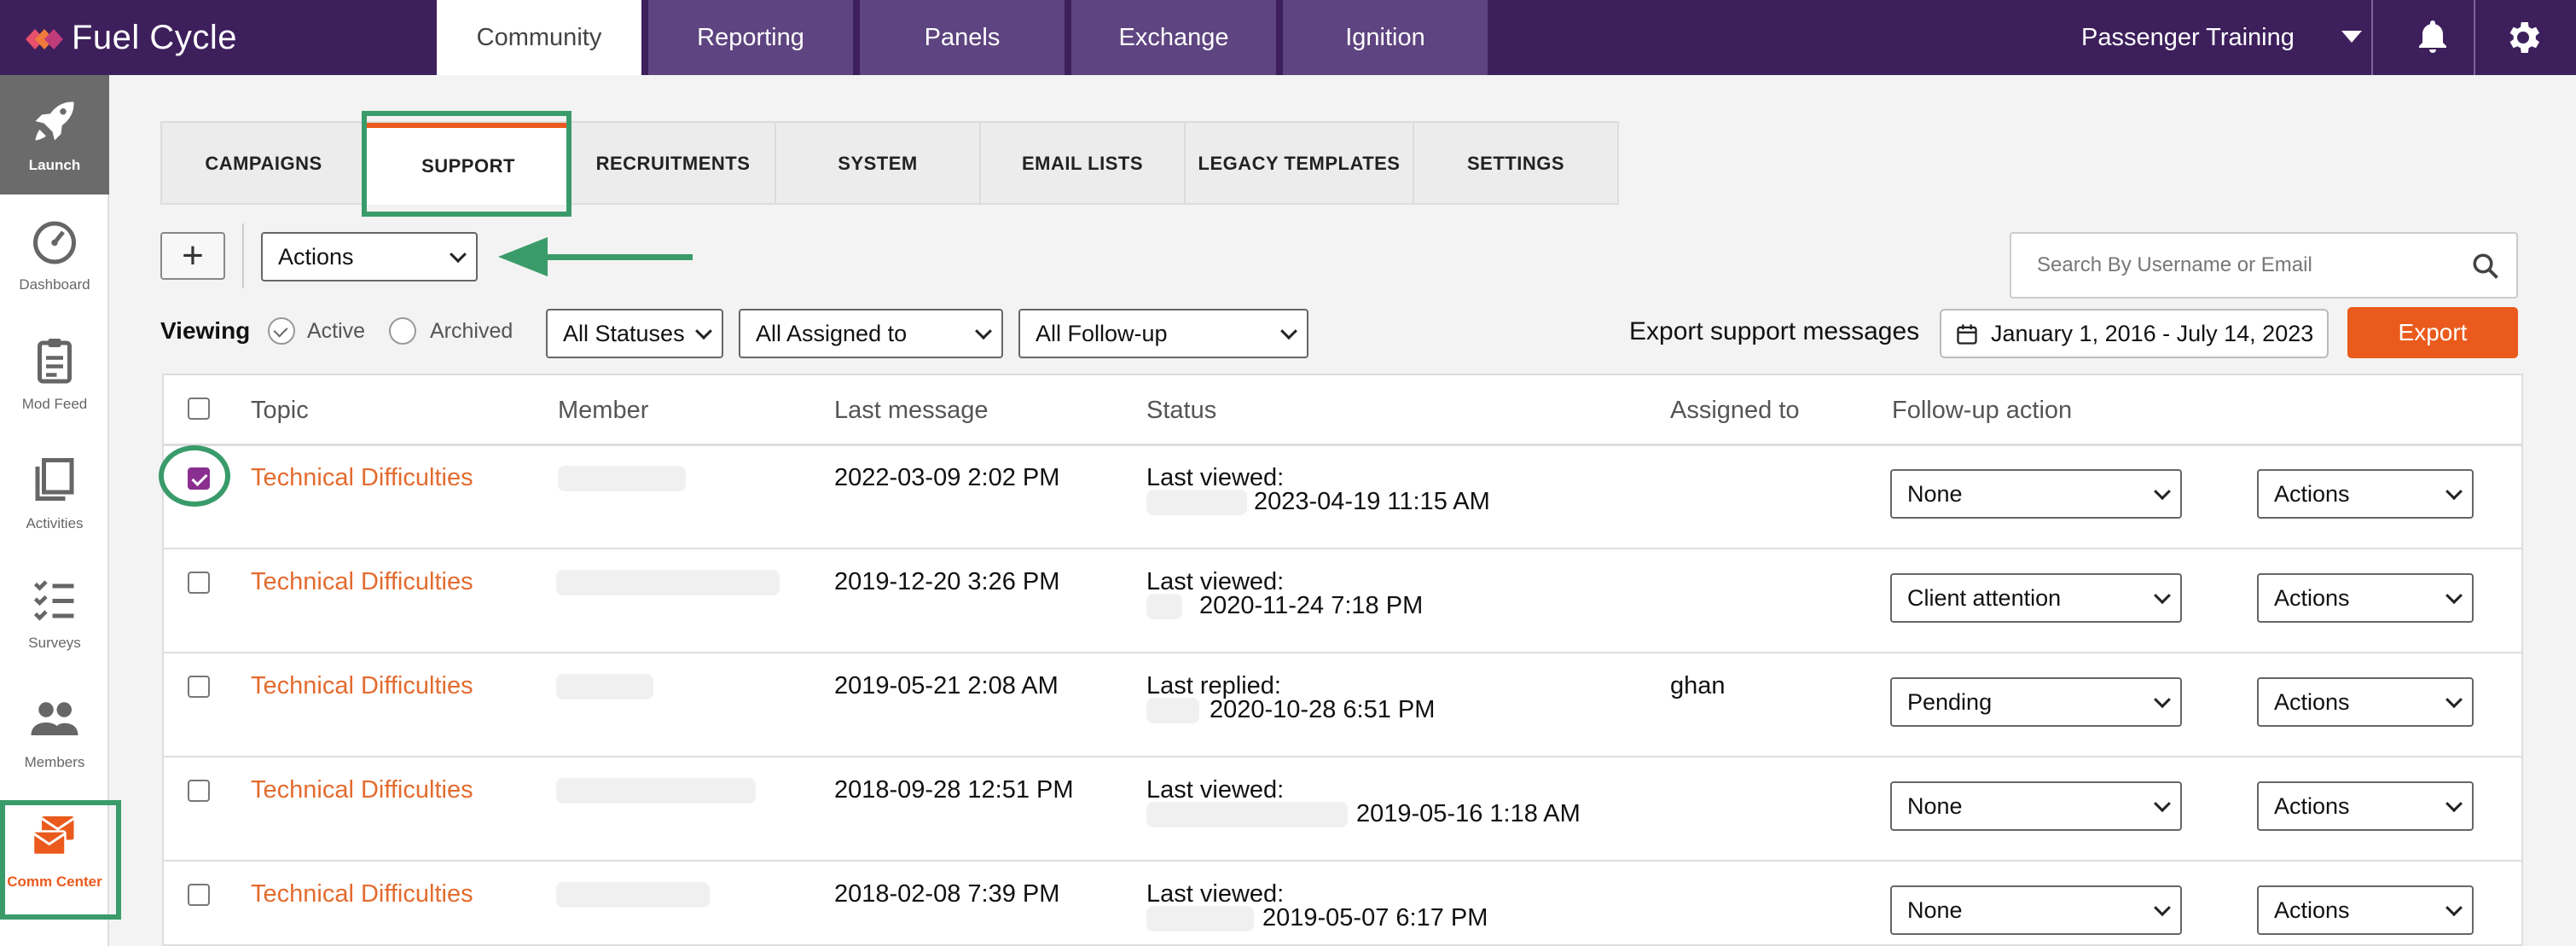  Describe the element at coordinates (54, 373) in the screenshot. I see `sidebar-item-mod-feed: Mod Feed` at that location.